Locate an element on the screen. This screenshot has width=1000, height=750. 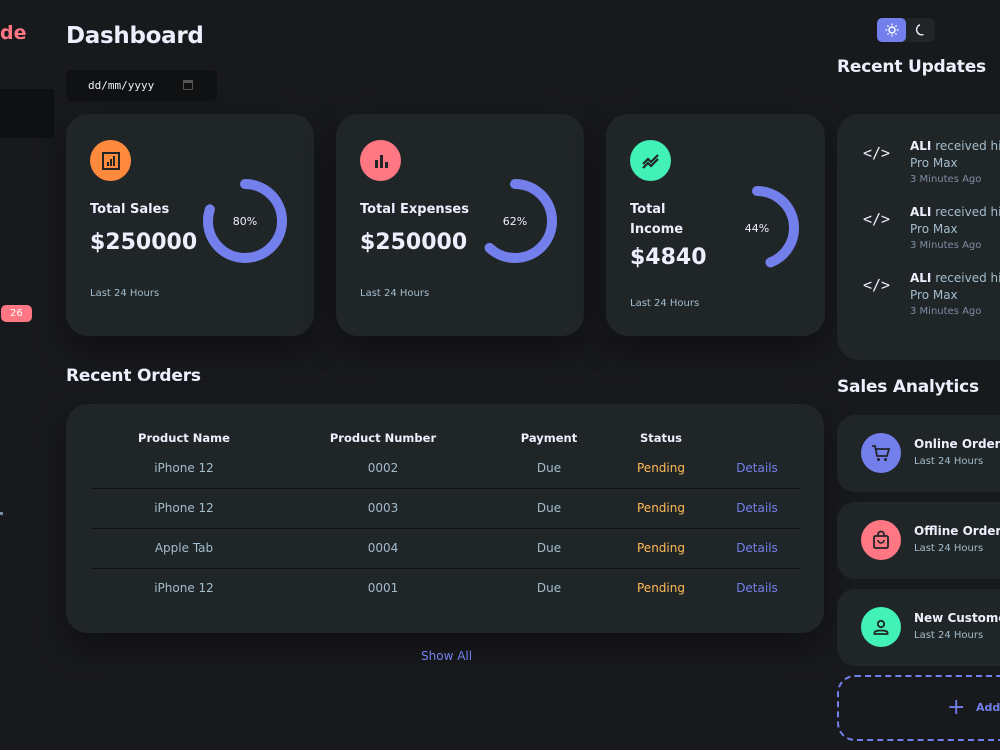
table-row: iPhone 12 0002 Due Pending Details is located at coordinates (446, 468).